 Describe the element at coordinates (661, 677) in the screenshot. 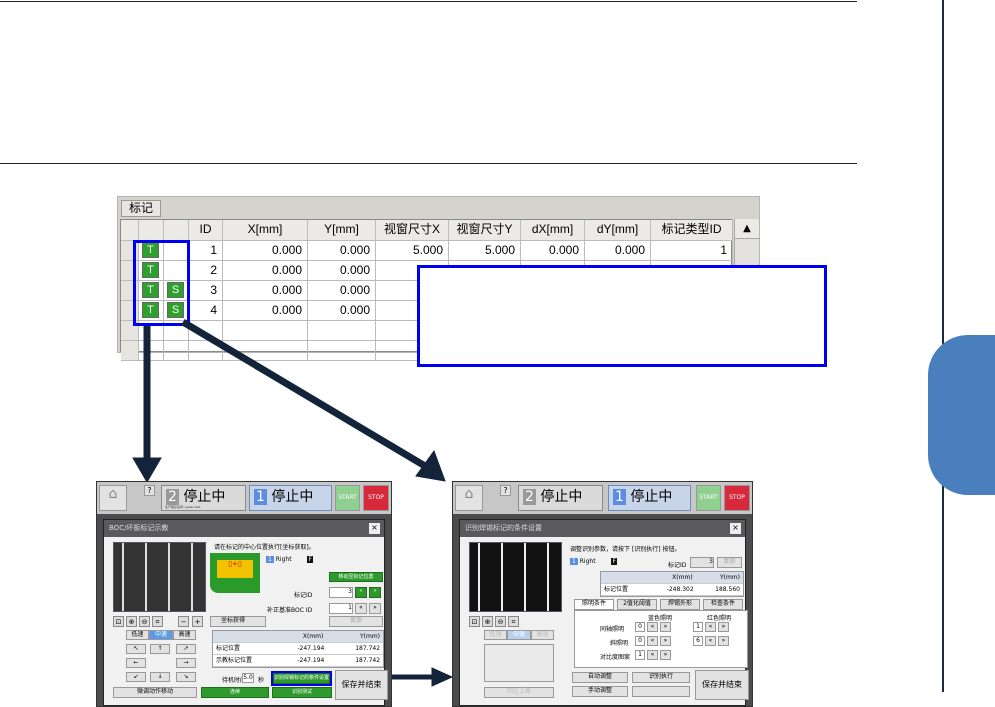

I see `execute-recognition-button: 识别执行` at that location.